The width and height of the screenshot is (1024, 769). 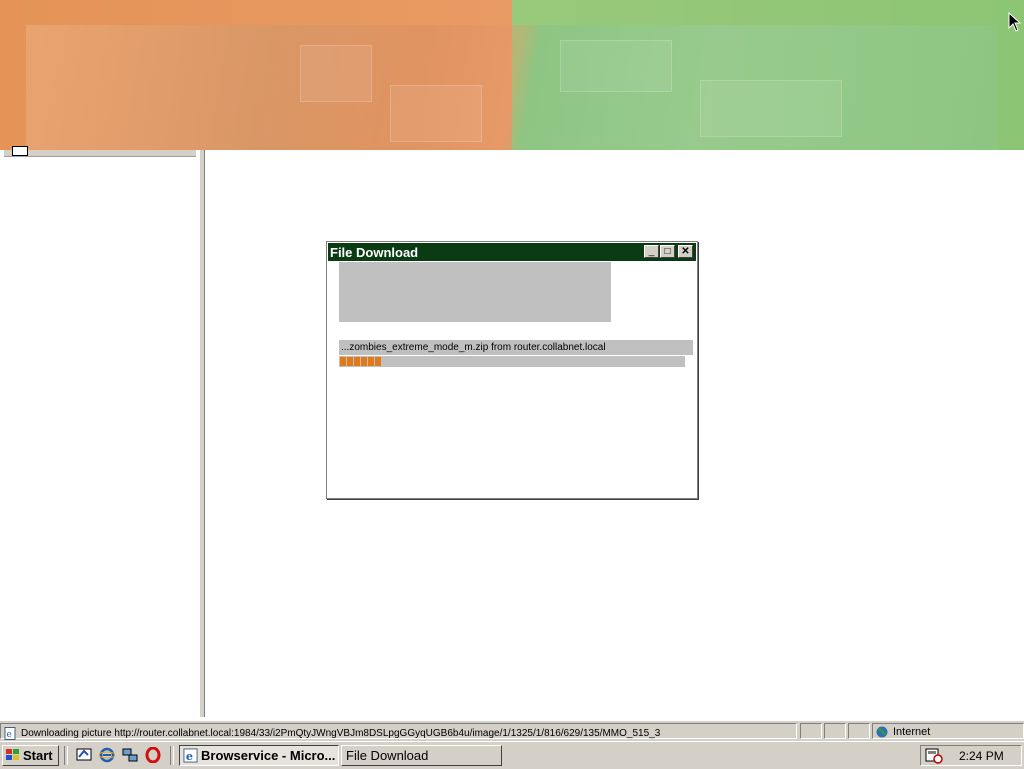 What do you see at coordinates (882, 732) in the screenshot?
I see `globe-icon` at bounding box center [882, 732].